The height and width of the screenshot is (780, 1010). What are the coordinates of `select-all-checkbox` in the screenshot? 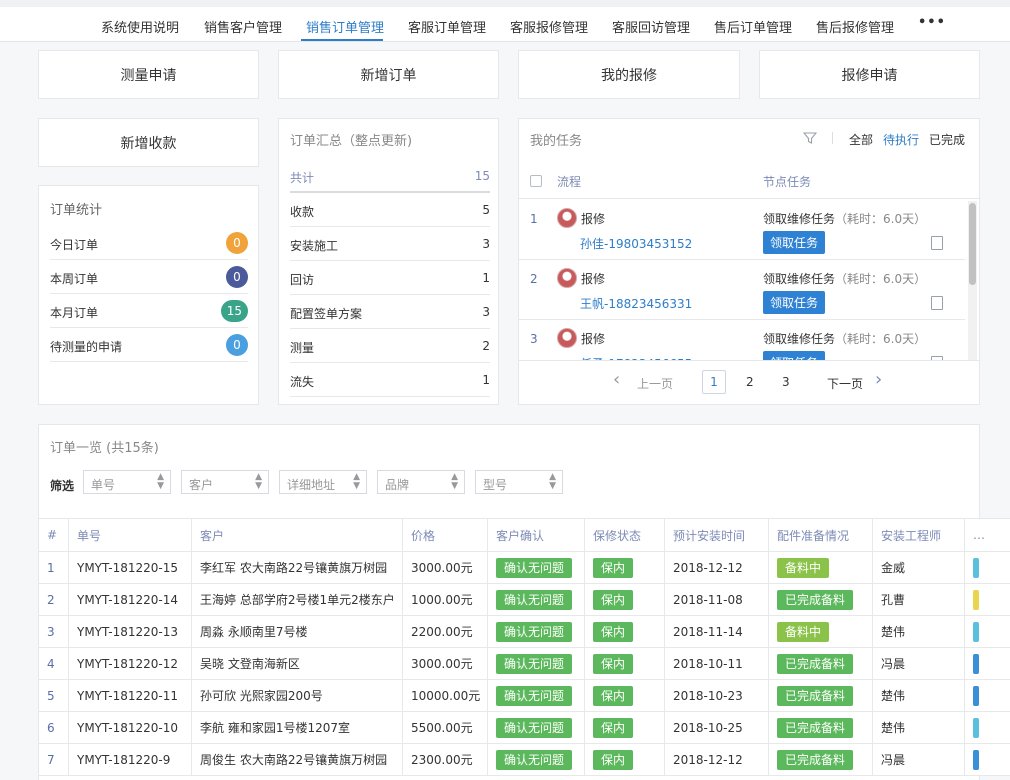 It's located at (536, 181).